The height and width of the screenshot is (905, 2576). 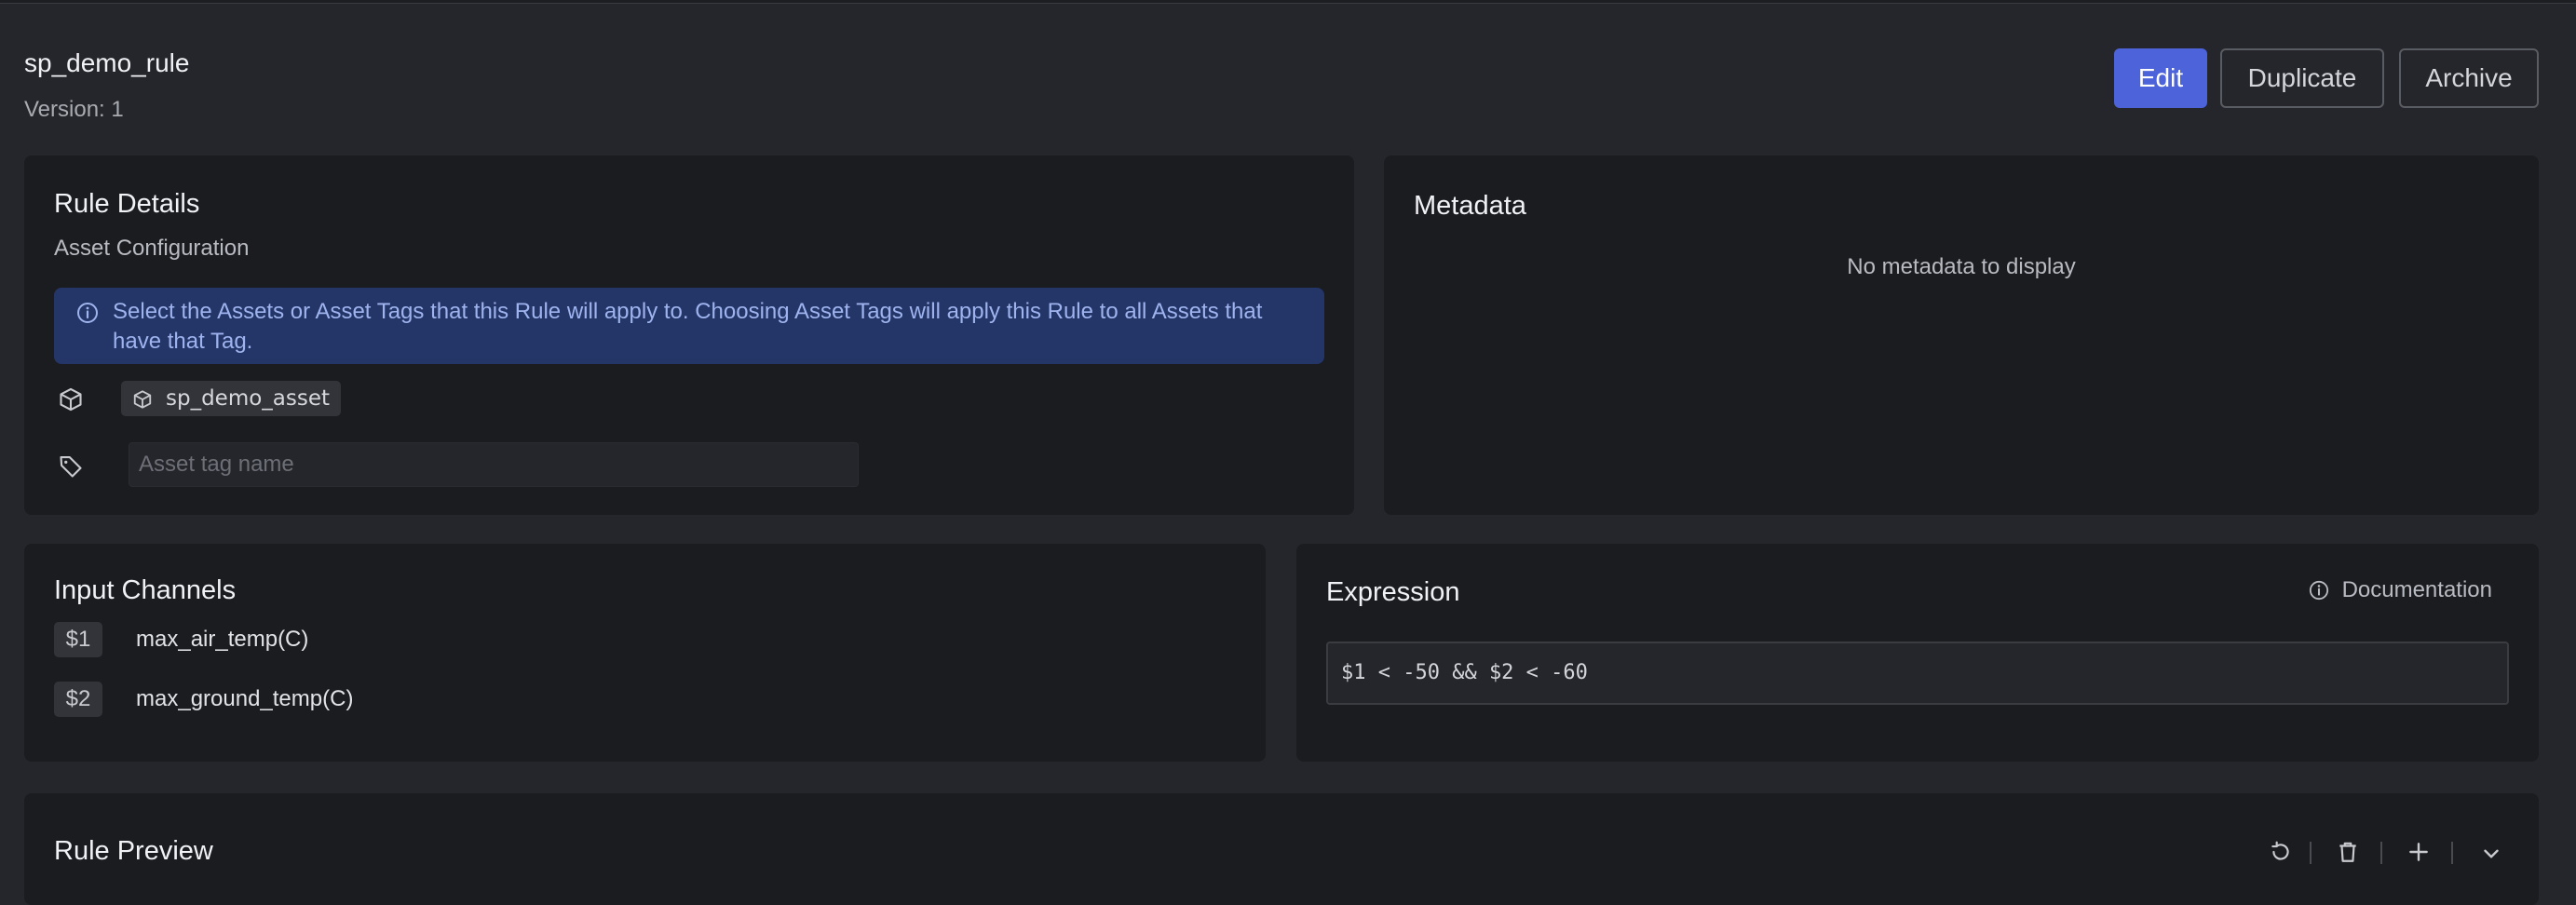 I want to click on metadata-title: Metadata, so click(x=1470, y=206).